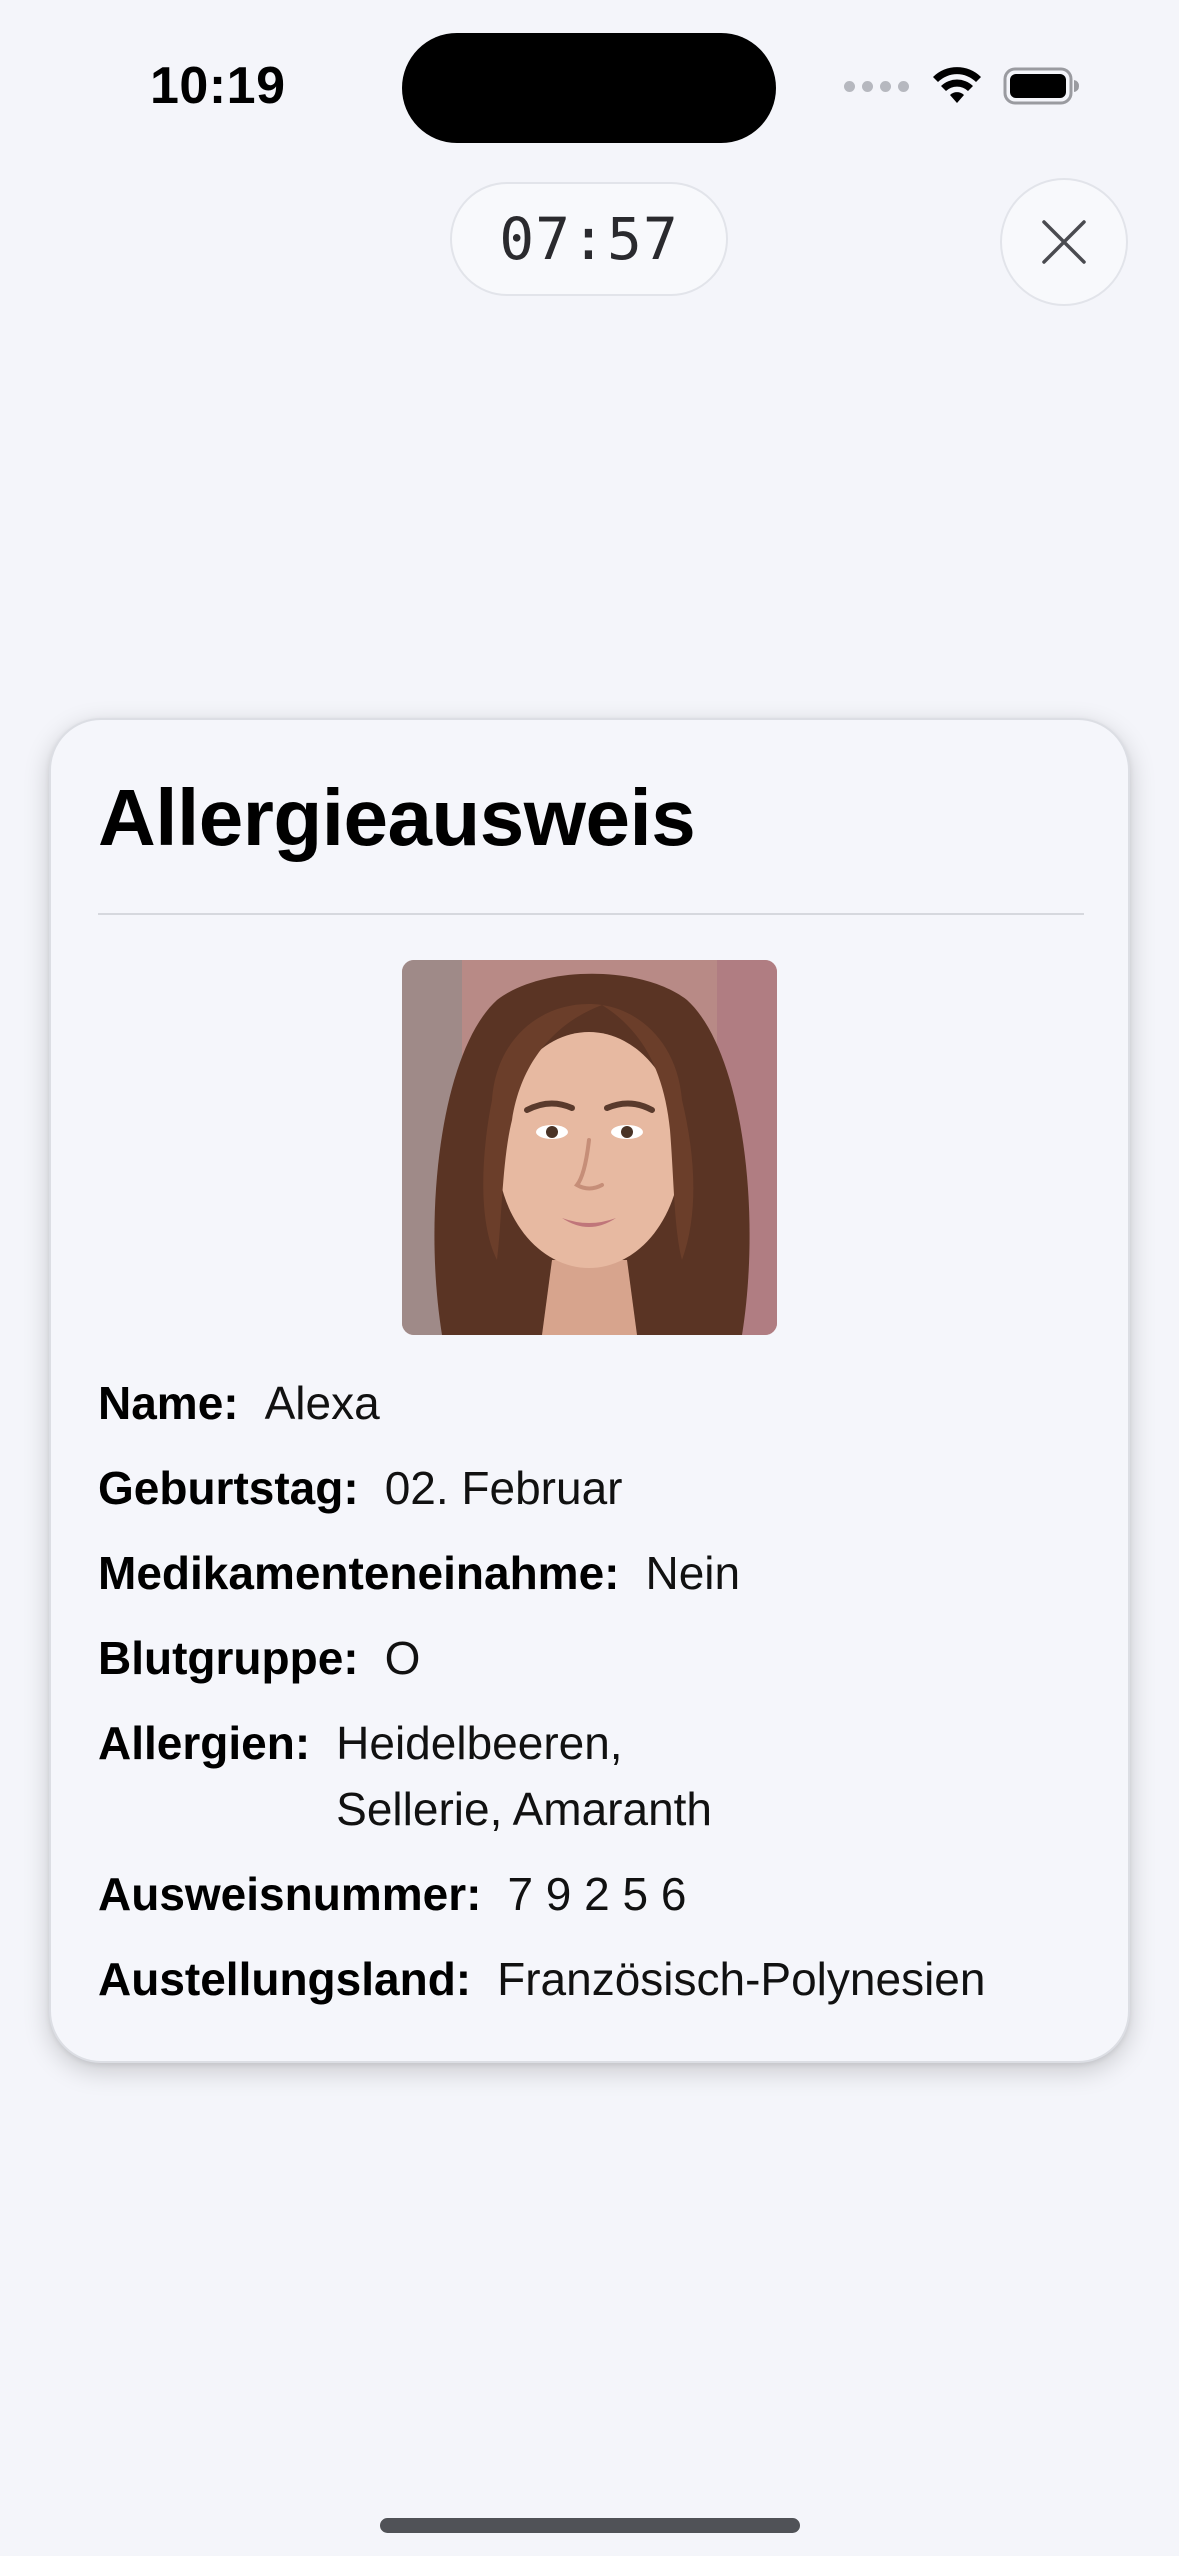 The image size is (1179, 2556). What do you see at coordinates (285, 1979) in the screenshot?
I see `field-label: Austellungsland:` at bounding box center [285, 1979].